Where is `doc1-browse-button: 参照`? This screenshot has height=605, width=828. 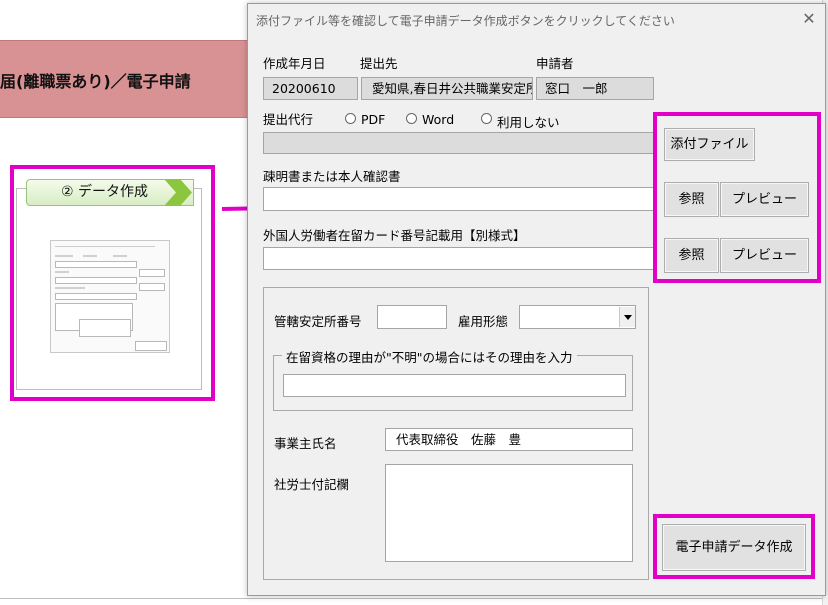 doc1-browse-button: 参照 is located at coordinates (691, 199).